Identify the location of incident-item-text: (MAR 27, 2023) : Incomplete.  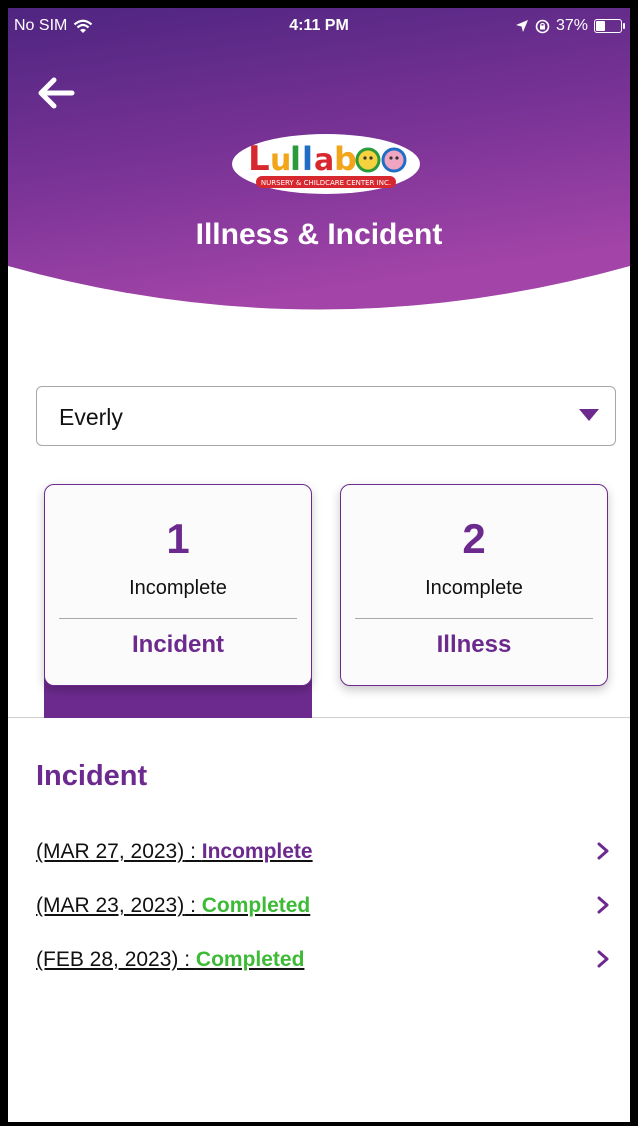
(174, 852).